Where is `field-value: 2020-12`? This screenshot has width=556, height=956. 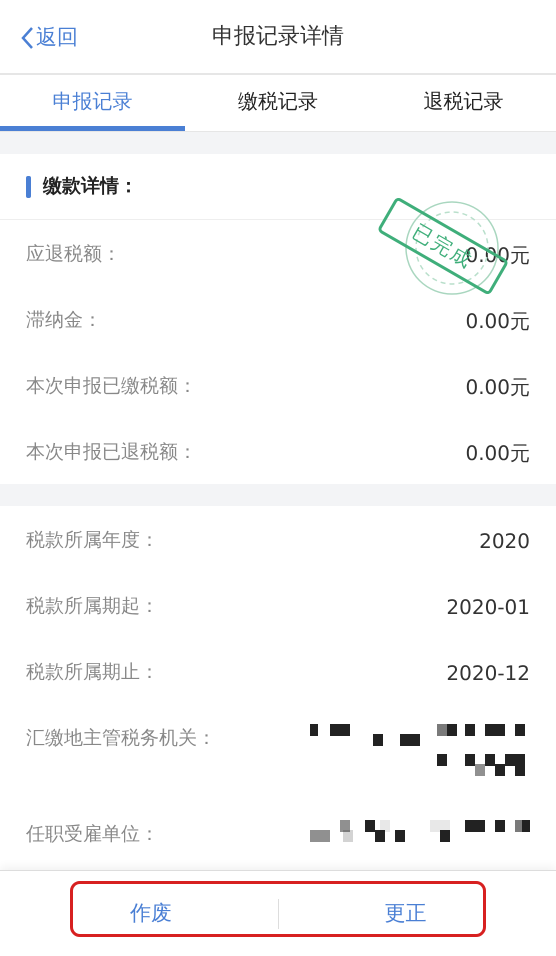 field-value: 2020-12 is located at coordinates (488, 673).